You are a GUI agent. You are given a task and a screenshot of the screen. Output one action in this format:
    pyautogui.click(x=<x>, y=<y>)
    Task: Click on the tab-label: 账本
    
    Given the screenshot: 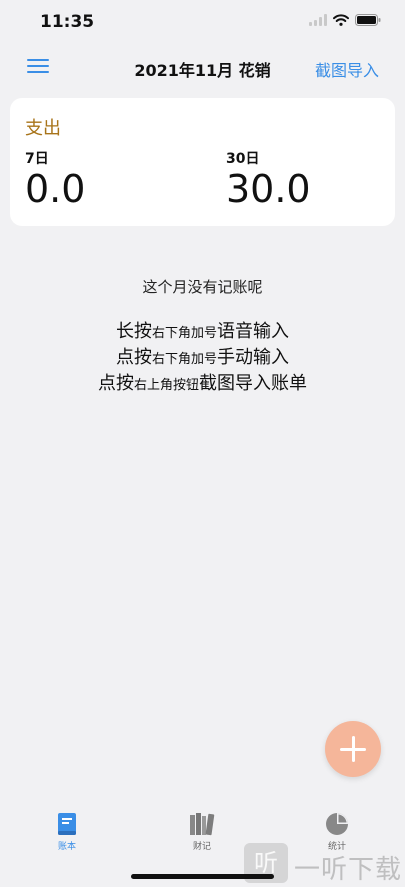 What is the action you would take?
    pyautogui.click(x=66, y=847)
    